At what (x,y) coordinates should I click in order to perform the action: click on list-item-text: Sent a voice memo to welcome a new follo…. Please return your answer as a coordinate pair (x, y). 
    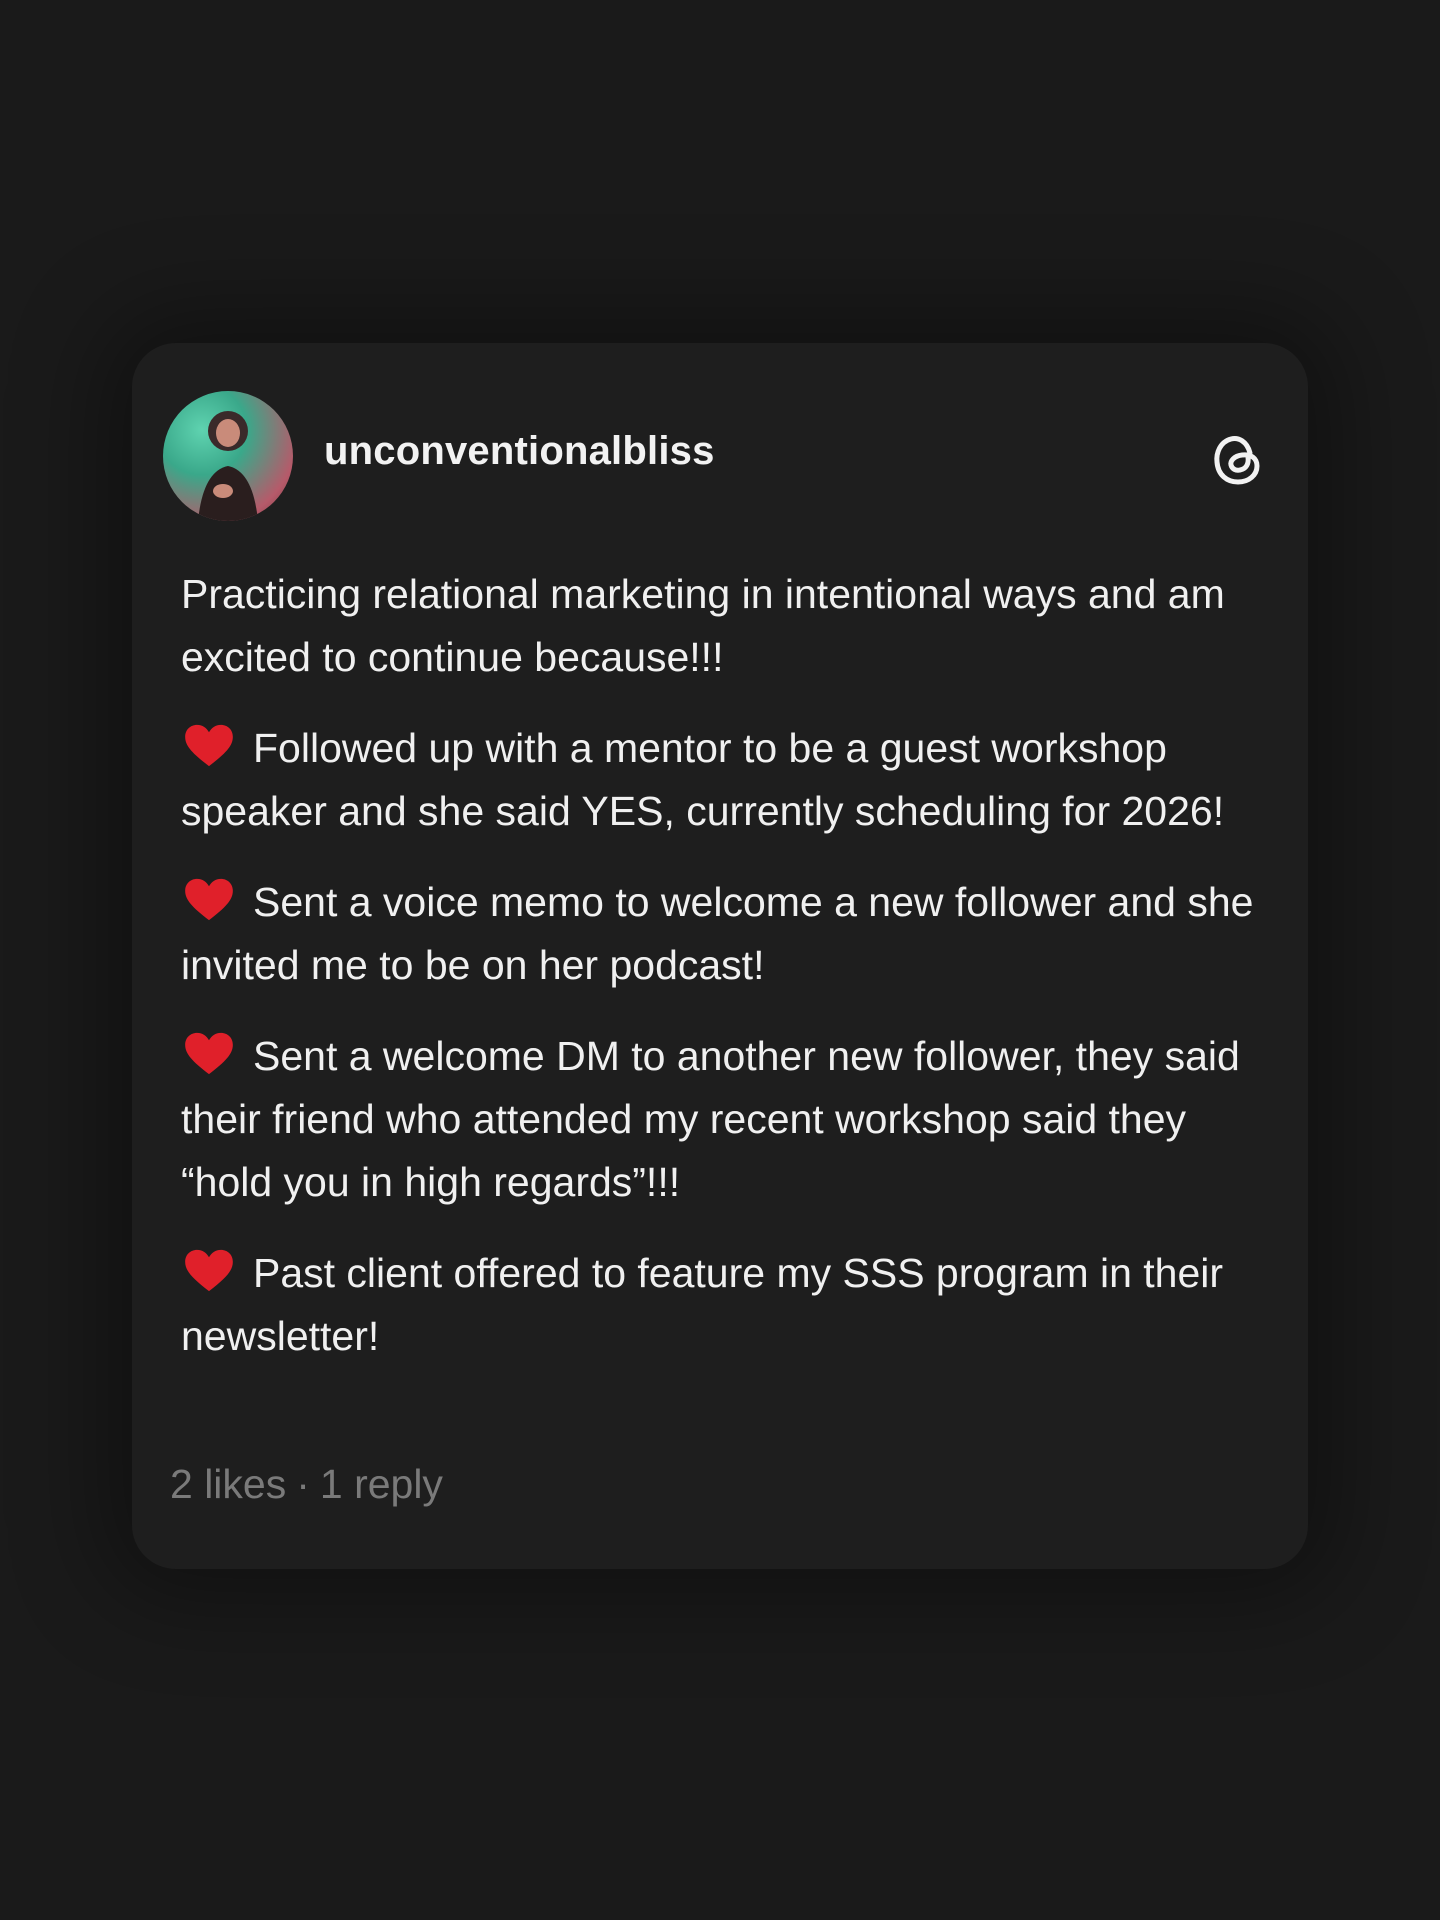
    Looking at the image, I should click on (717, 933).